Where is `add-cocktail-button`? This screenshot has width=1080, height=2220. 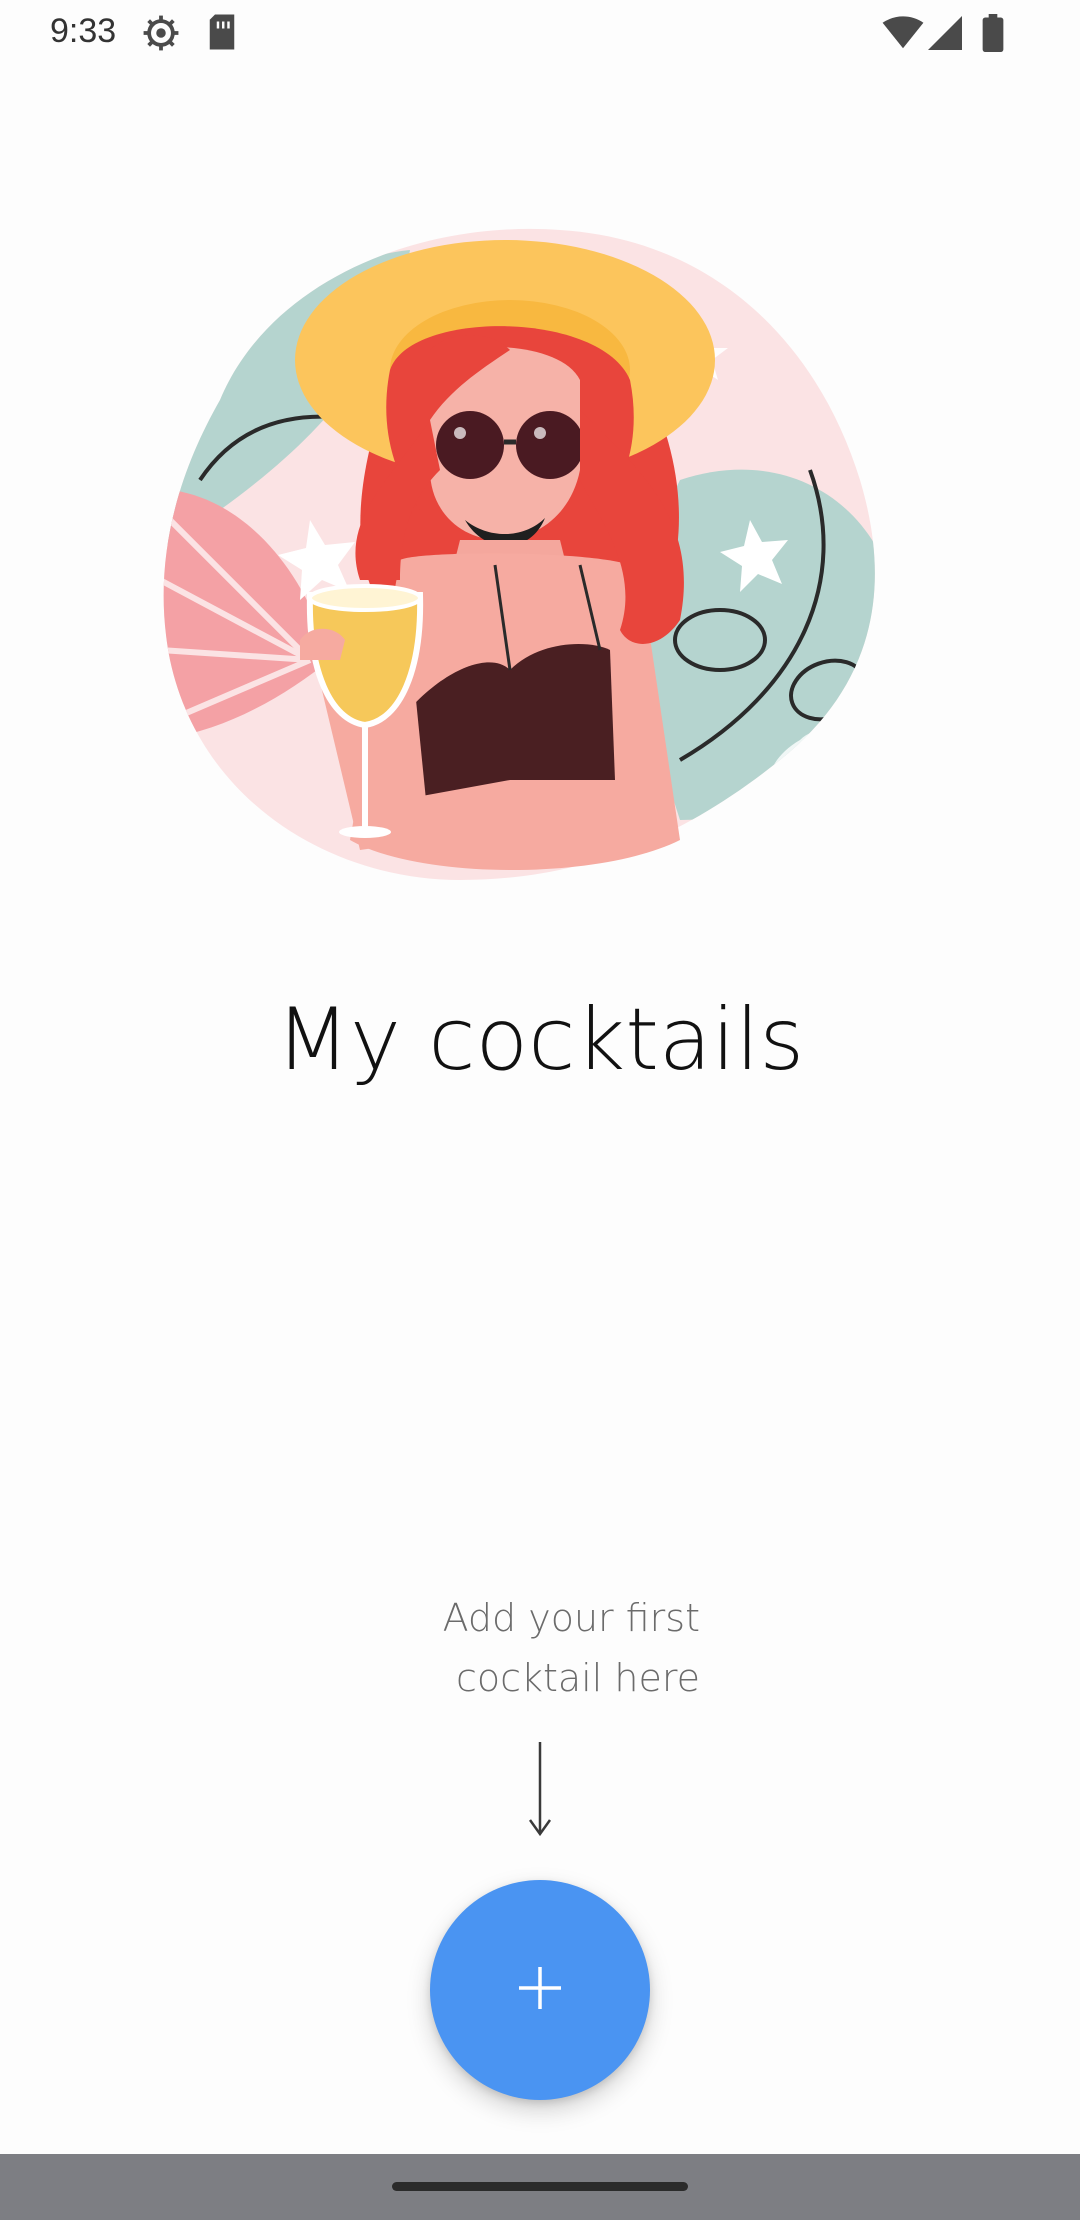 add-cocktail-button is located at coordinates (540, 1990).